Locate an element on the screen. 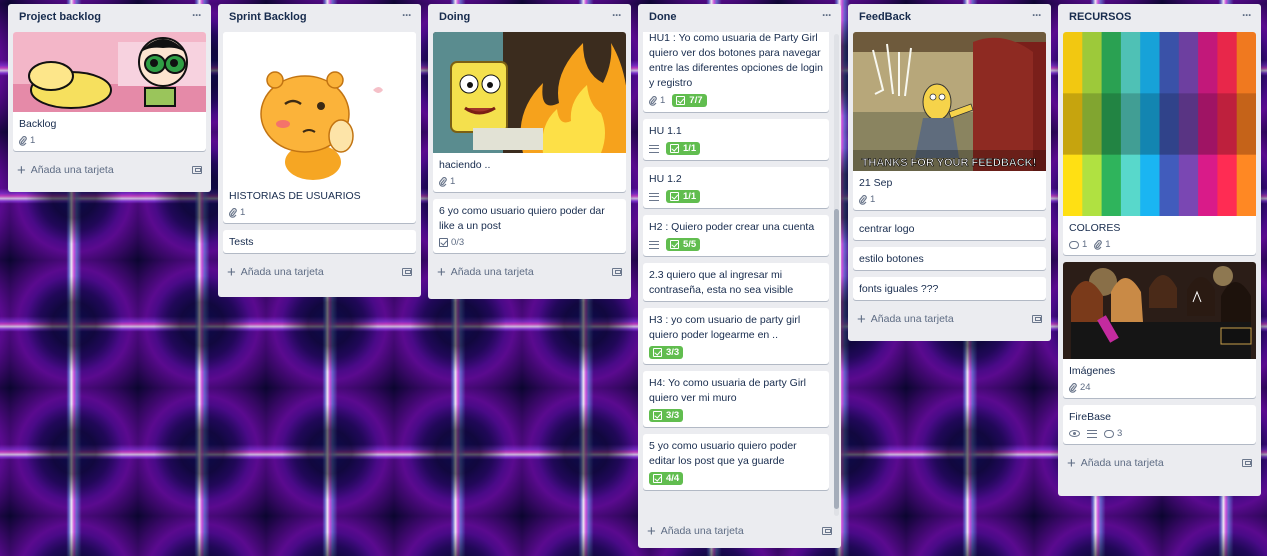 The image size is (1267, 556). card-hu-1-2: HU 1.2 1/1 is located at coordinates (736, 187).